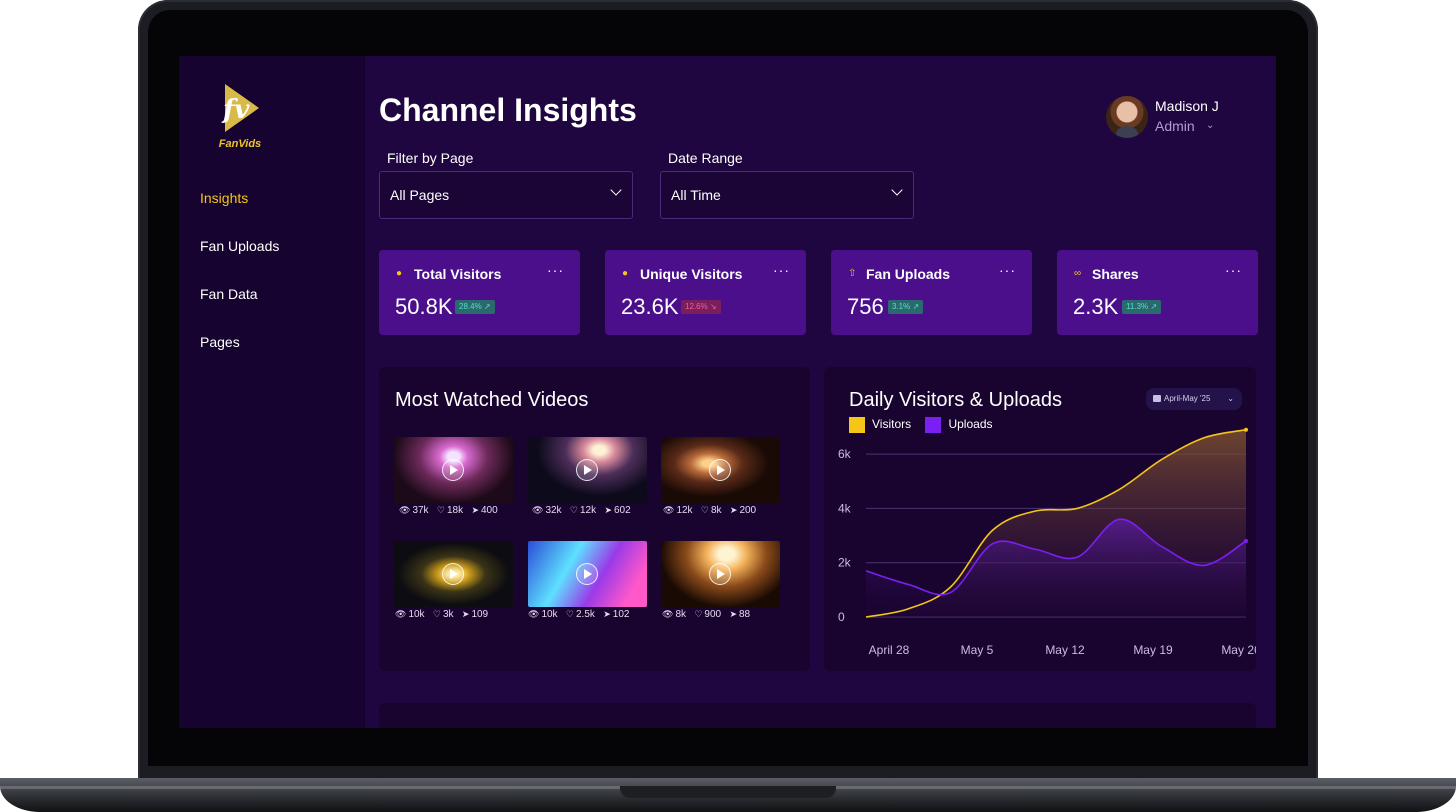 This screenshot has width=1456, height=812. What do you see at coordinates (705, 292) in the screenshot?
I see `stat-card-unique-visitors: ● Unique Visitors ··· 23.6K 12.6% ↘` at bounding box center [705, 292].